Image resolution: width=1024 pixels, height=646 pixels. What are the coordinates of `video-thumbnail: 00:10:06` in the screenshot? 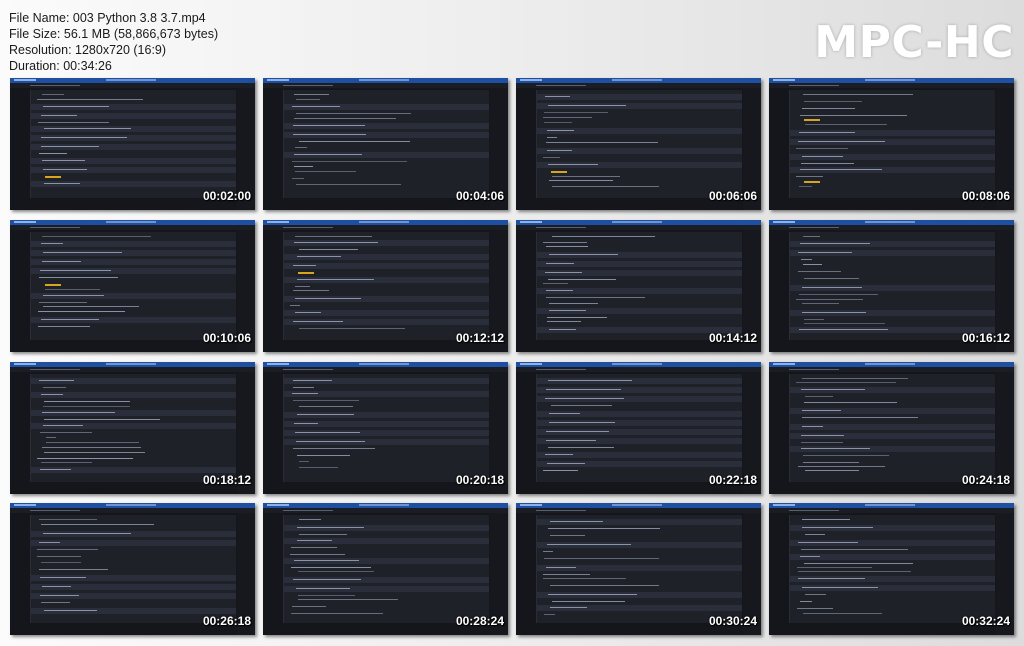 It's located at (132, 286).